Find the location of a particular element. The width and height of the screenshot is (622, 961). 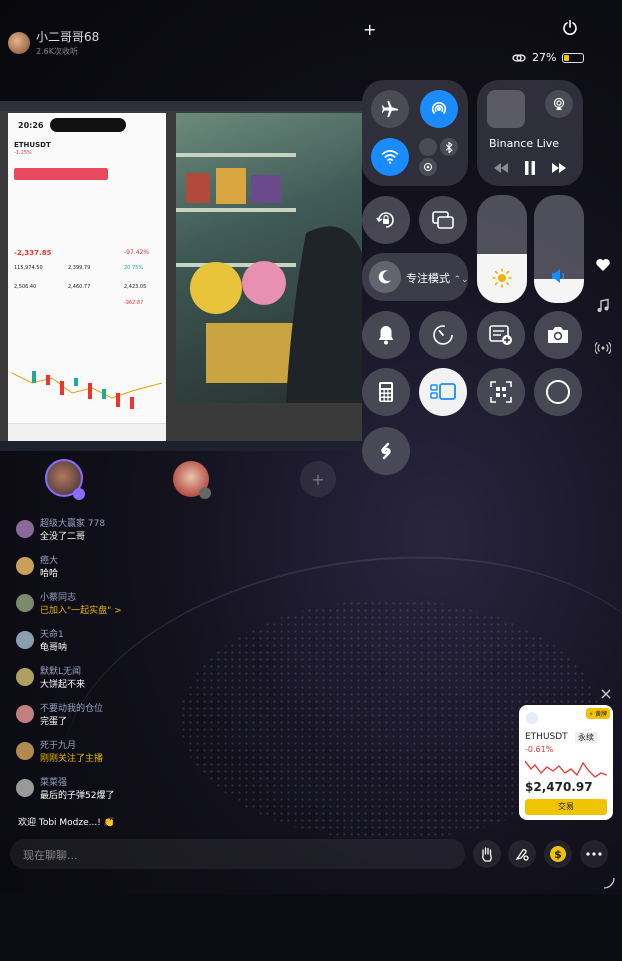

screen-mirroring-button is located at coordinates (443, 220).